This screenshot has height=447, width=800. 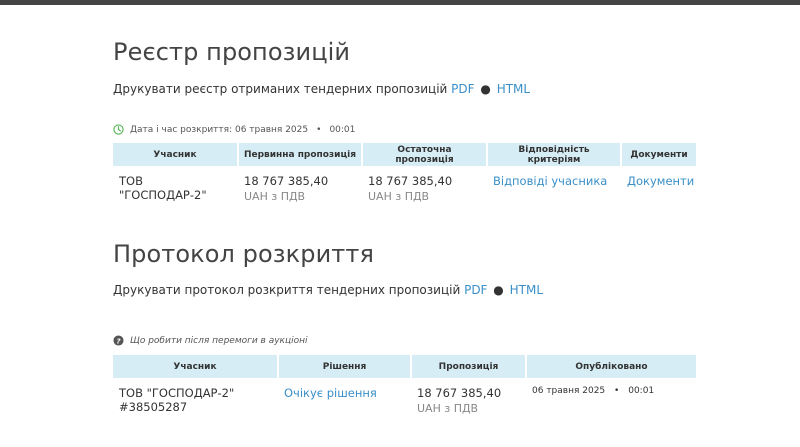 I want to click on protocol-html-link: HTML, so click(x=526, y=290).